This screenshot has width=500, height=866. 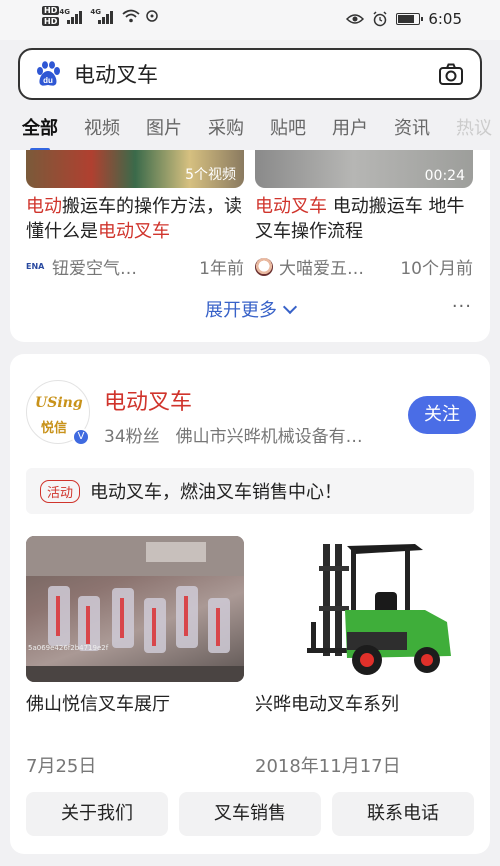 What do you see at coordinates (95, 12) in the screenshot?
I see `network-label-2: 4G` at bounding box center [95, 12].